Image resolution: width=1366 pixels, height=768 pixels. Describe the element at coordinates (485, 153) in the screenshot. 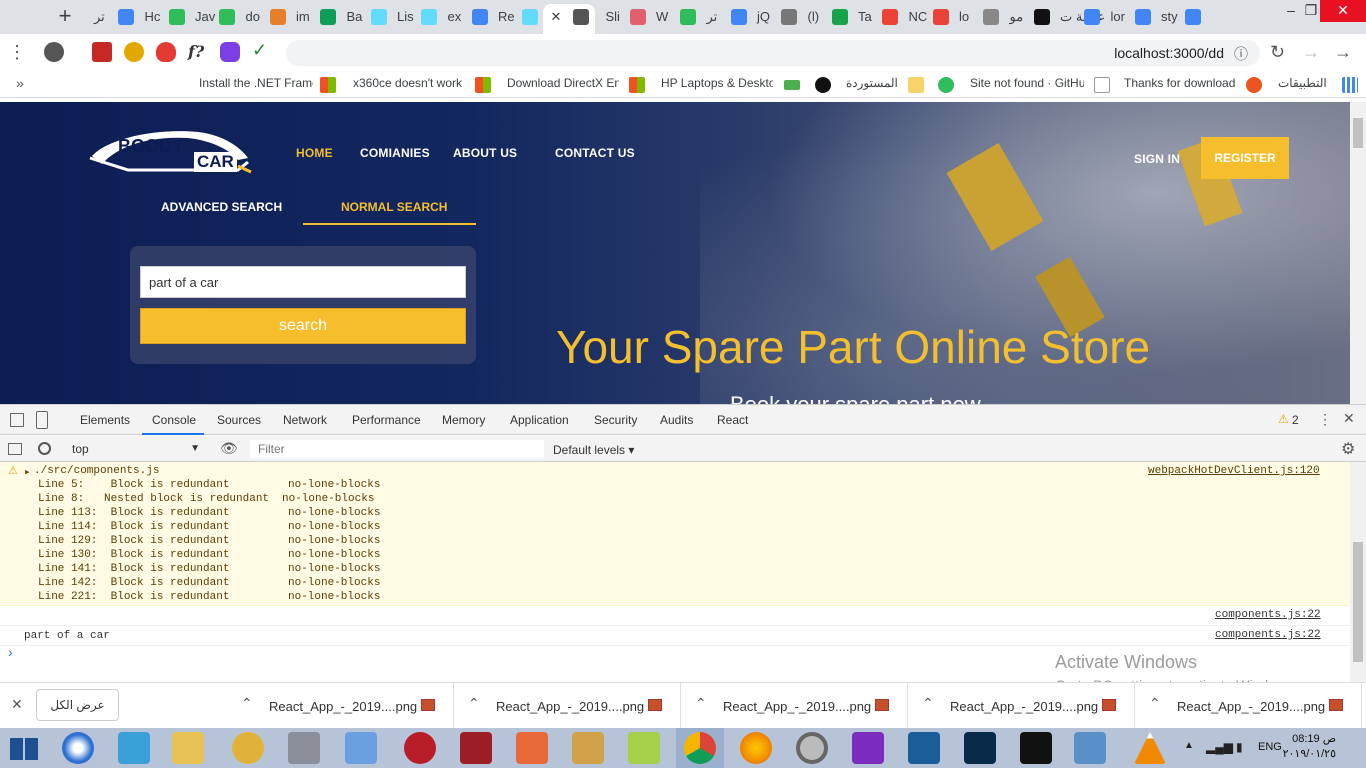

I see `nav-about: ABOUT US` at that location.